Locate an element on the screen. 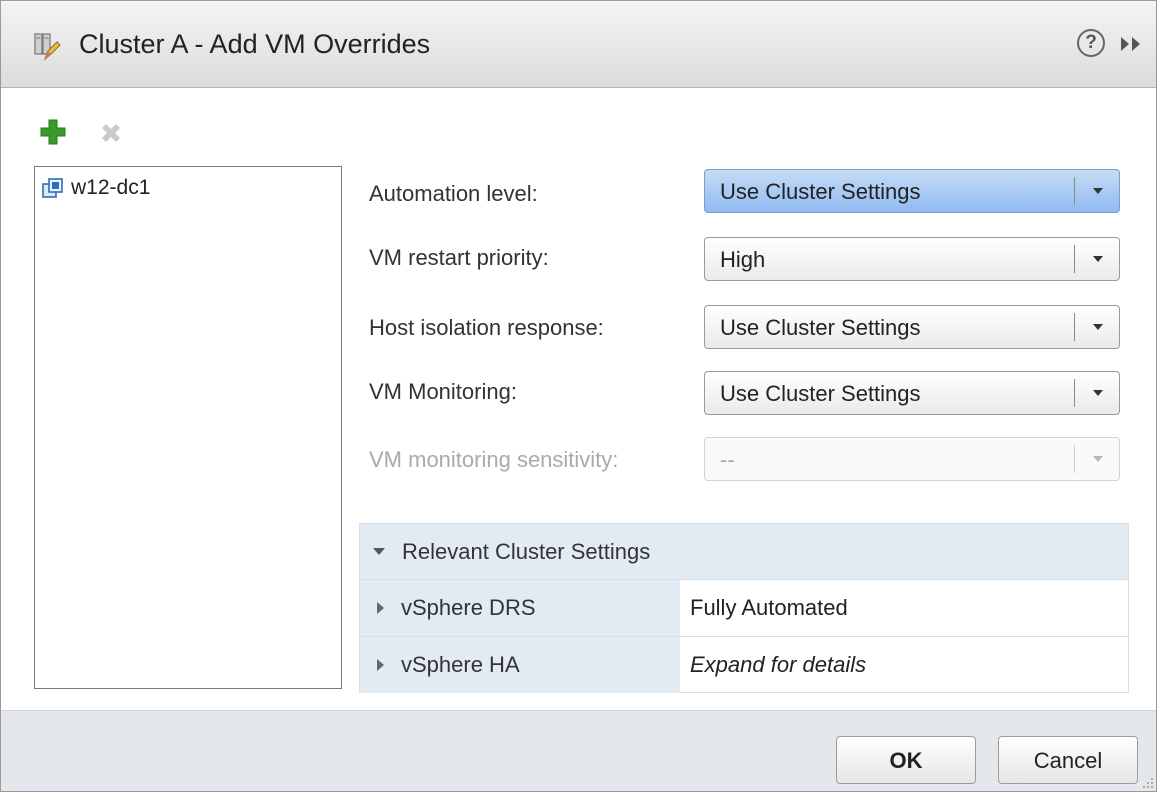 This screenshot has height=792, width=1157. resize-grip-icon is located at coordinates (1147, 782).